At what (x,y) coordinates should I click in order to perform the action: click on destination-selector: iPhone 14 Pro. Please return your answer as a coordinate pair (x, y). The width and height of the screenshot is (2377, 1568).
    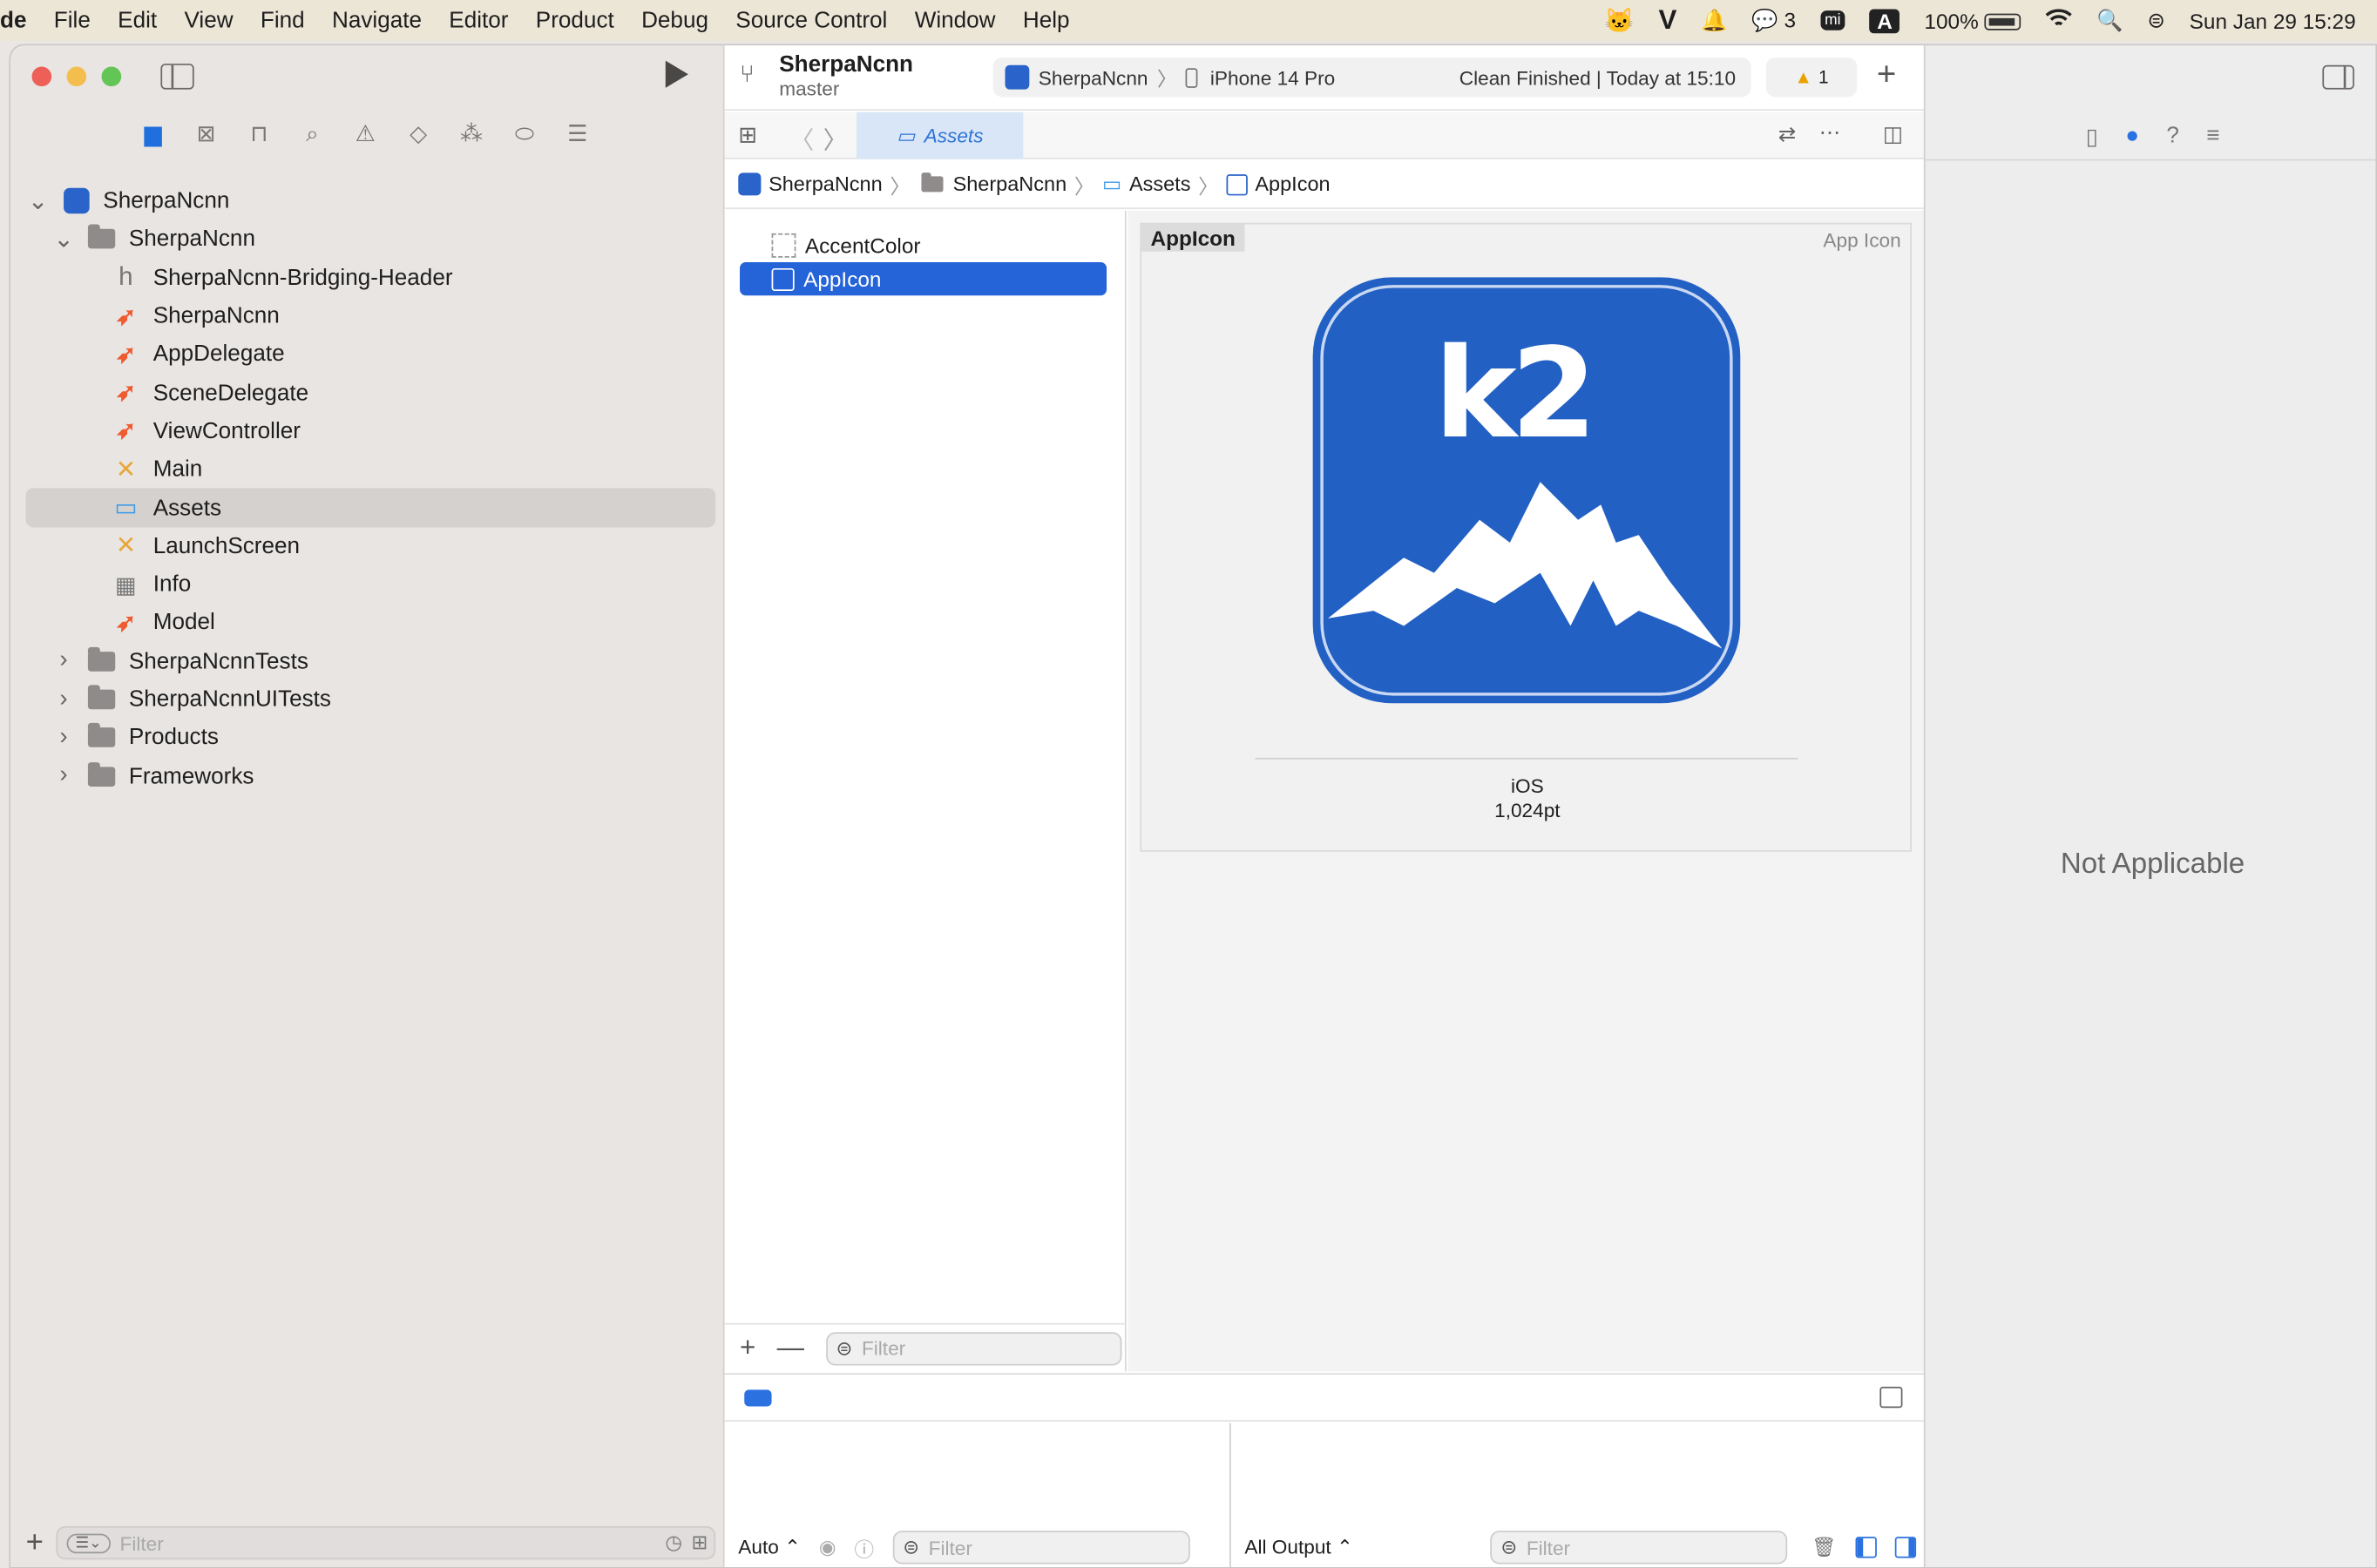
    Looking at the image, I should click on (1272, 77).